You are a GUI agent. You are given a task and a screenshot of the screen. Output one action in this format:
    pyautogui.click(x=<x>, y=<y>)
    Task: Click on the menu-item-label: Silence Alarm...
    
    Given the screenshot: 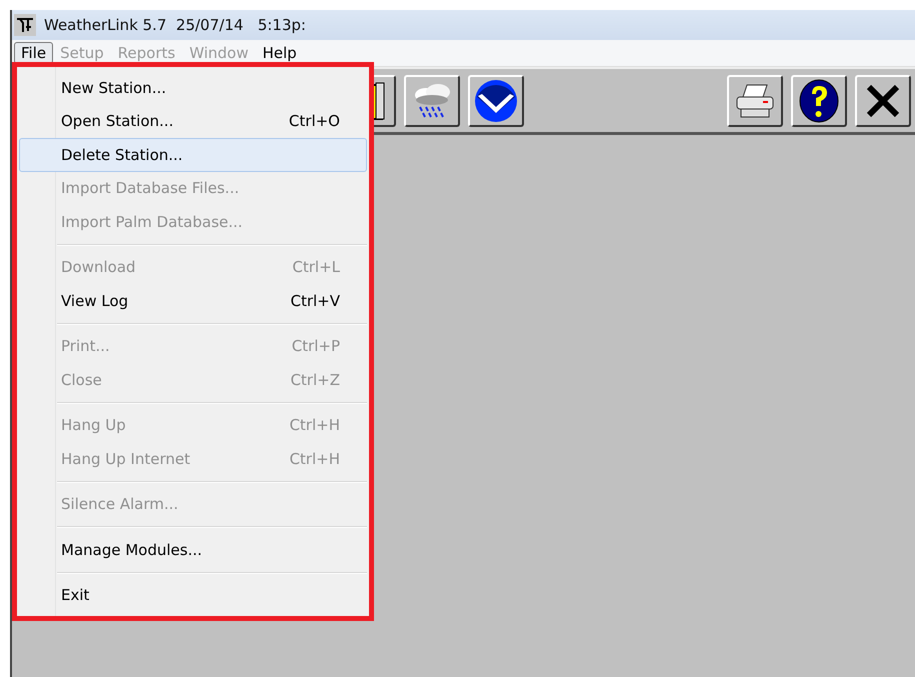 What is the action you would take?
    pyautogui.click(x=119, y=504)
    